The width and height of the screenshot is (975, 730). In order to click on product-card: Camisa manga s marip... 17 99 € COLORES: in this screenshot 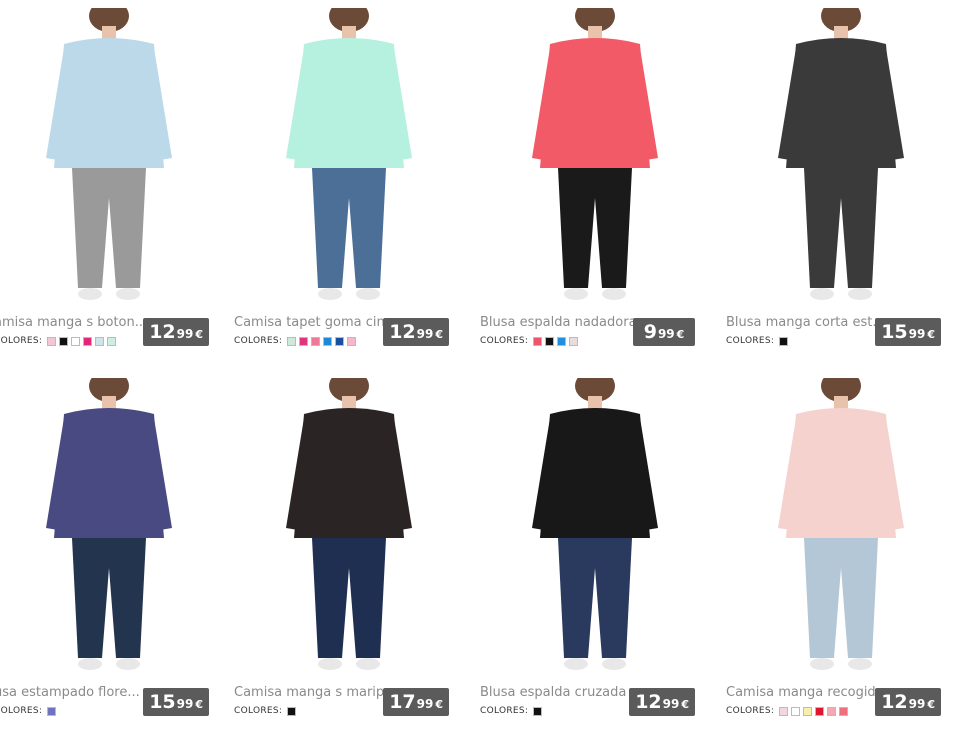, I will do `click(349, 554)`.